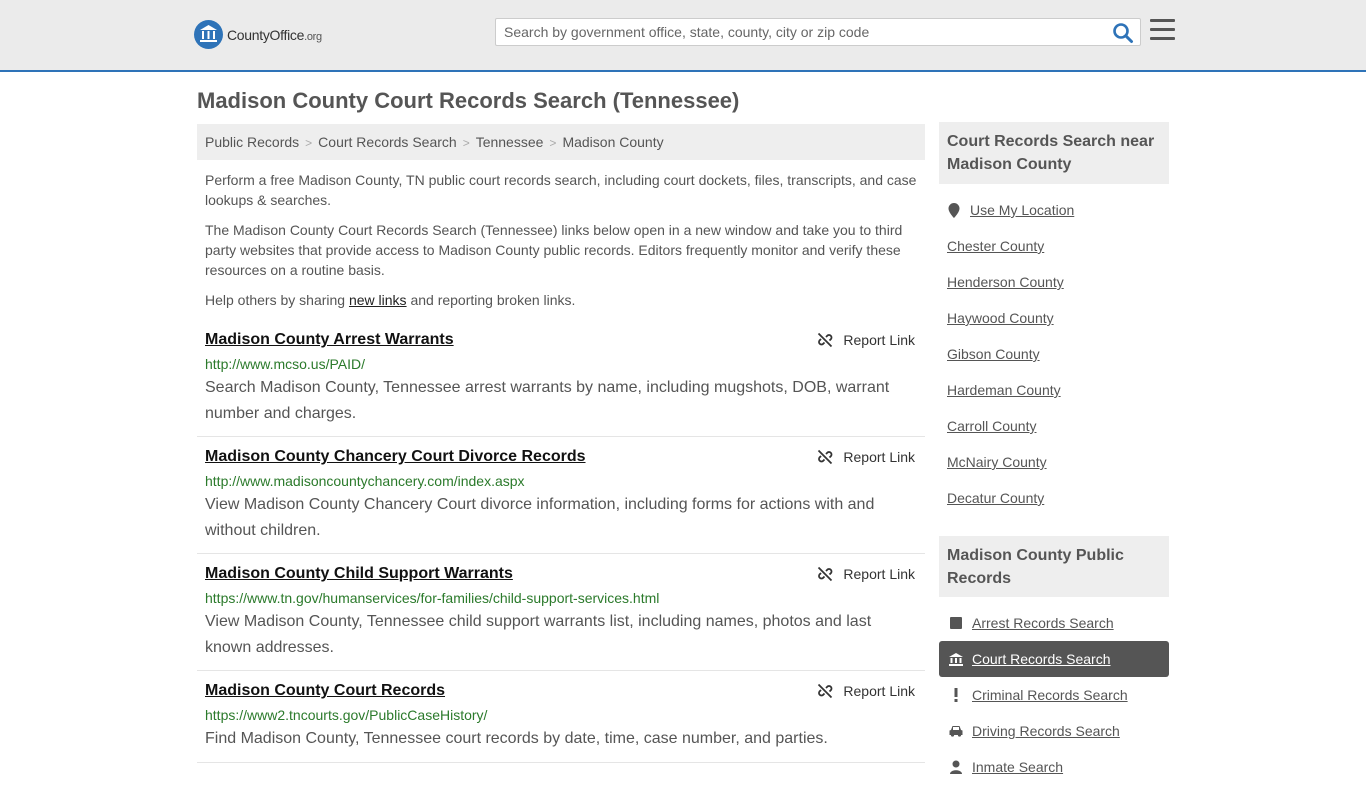 The height and width of the screenshot is (785, 1366). I want to click on sidebar-item-inmate-search: Inmate Search, so click(1054, 767).